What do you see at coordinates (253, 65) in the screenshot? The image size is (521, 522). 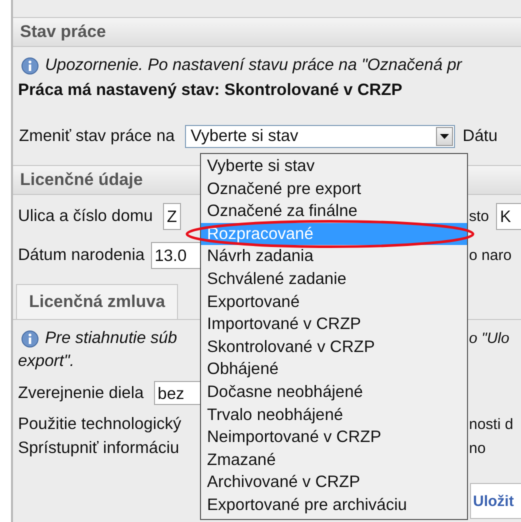 I see `notice-text: Upozornenie. Po nastavení stavu práce na "Označená pr` at bounding box center [253, 65].